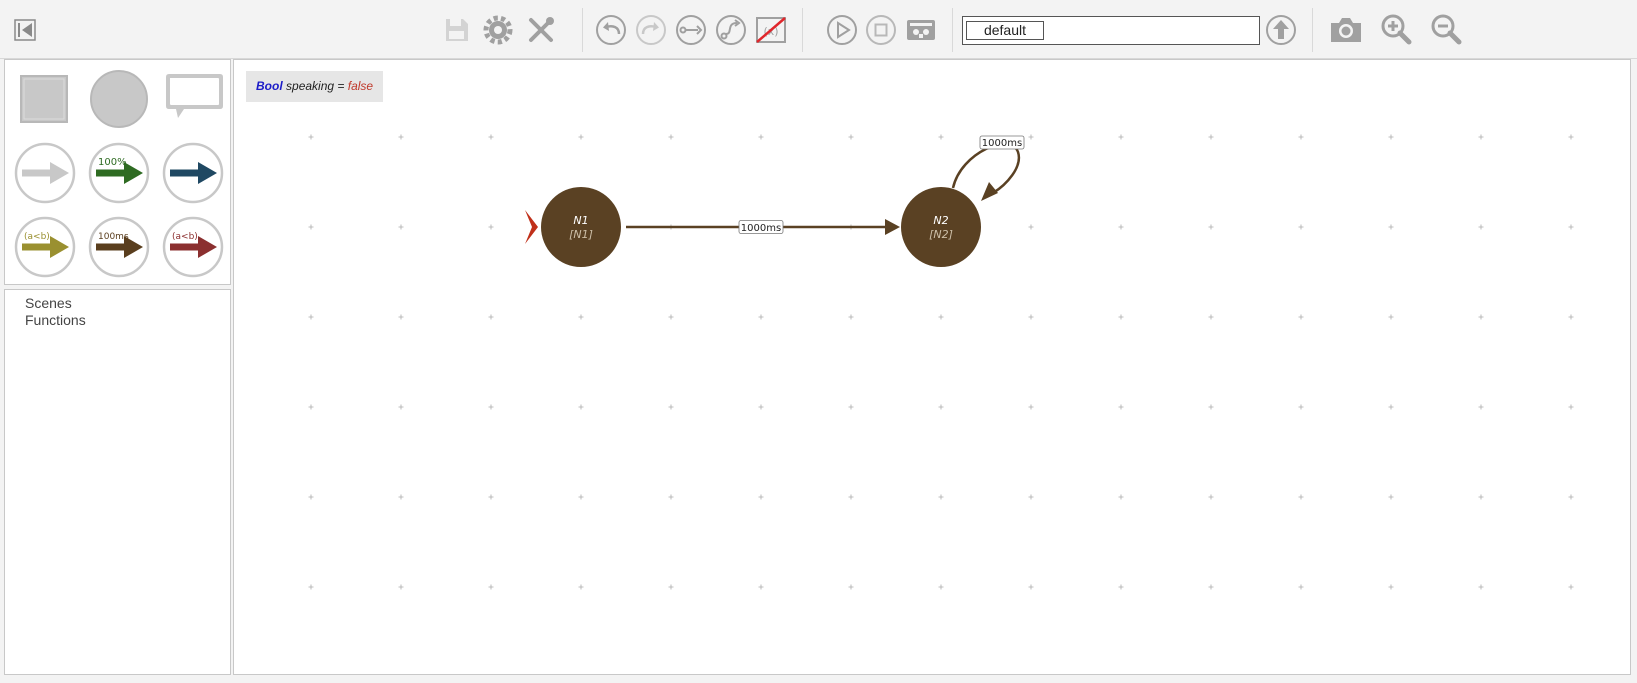  What do you see at coordinates (651, 30) in the screenshot?
I see `redo-button` at bounding box center [651, 30].